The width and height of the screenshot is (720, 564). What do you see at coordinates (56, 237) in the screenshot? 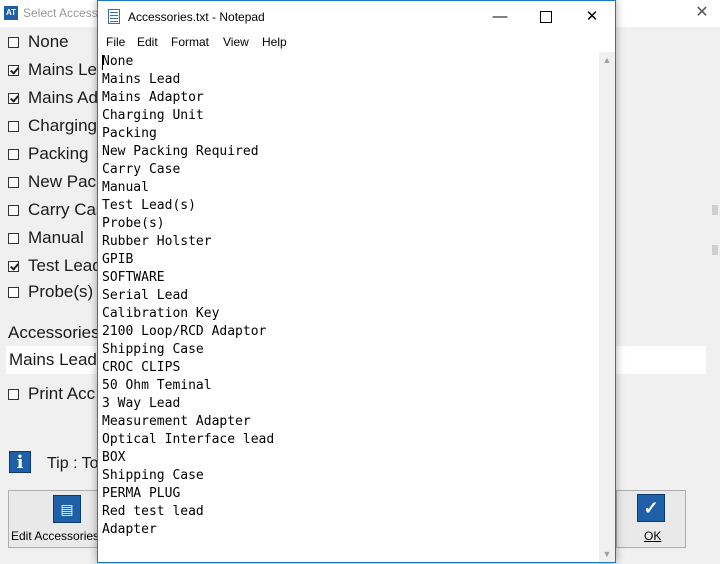
I see `checkbox-label: Manual` at bounding box center [56, 237].